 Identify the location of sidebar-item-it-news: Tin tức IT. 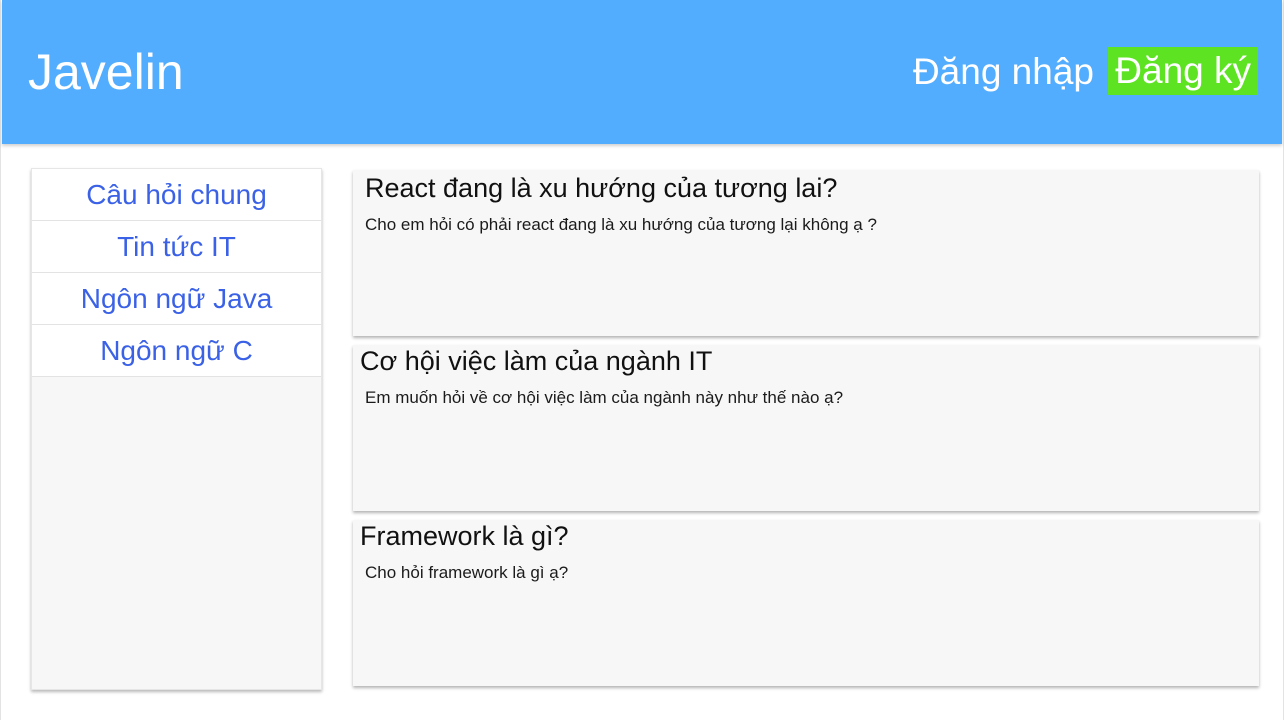
(176, 247).